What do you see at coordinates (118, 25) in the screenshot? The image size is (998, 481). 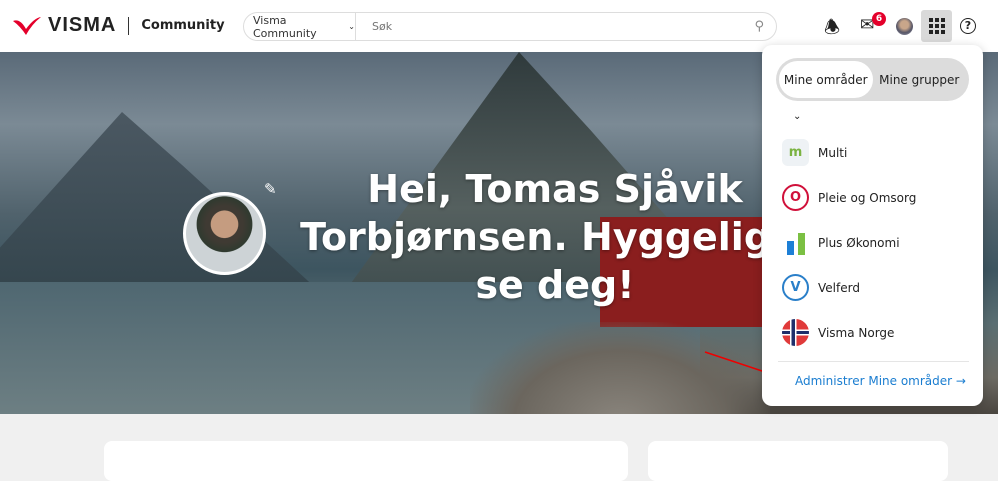 I see `visma-logo: VISMA Community` at bounding box center [118, 25].